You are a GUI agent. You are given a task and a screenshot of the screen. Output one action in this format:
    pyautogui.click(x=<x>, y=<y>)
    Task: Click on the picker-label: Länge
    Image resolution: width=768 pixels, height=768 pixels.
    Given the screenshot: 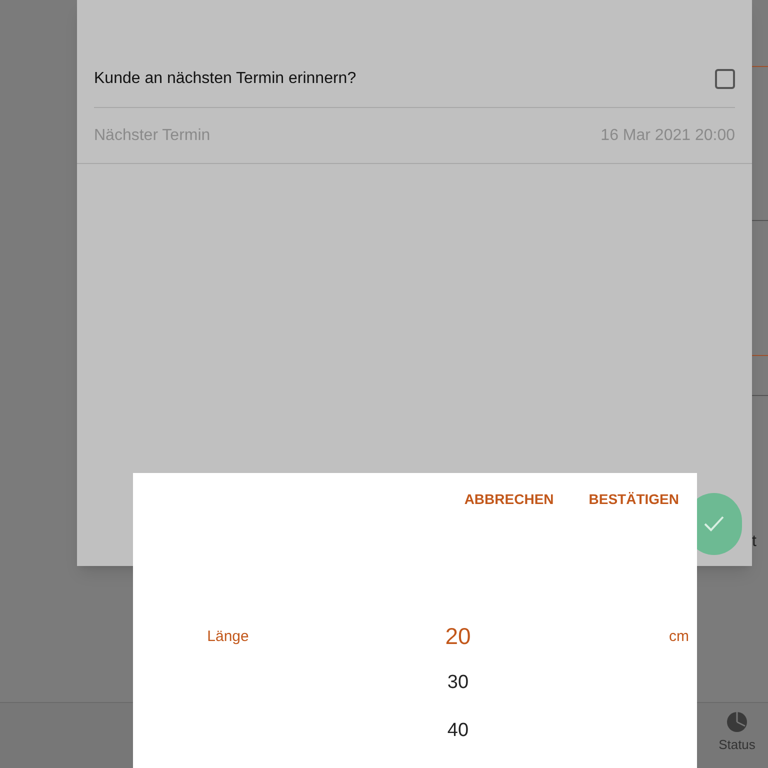 What is the action you would take?
    pyautogui.click(x=228, y=637)
    